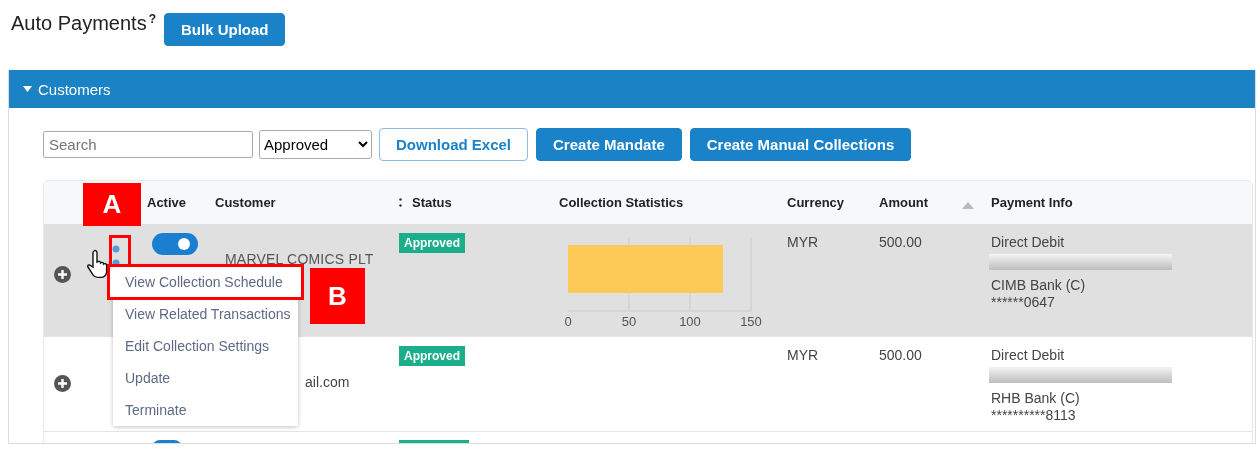  I want to click on account-number: **********8113, so click(1034, 415).